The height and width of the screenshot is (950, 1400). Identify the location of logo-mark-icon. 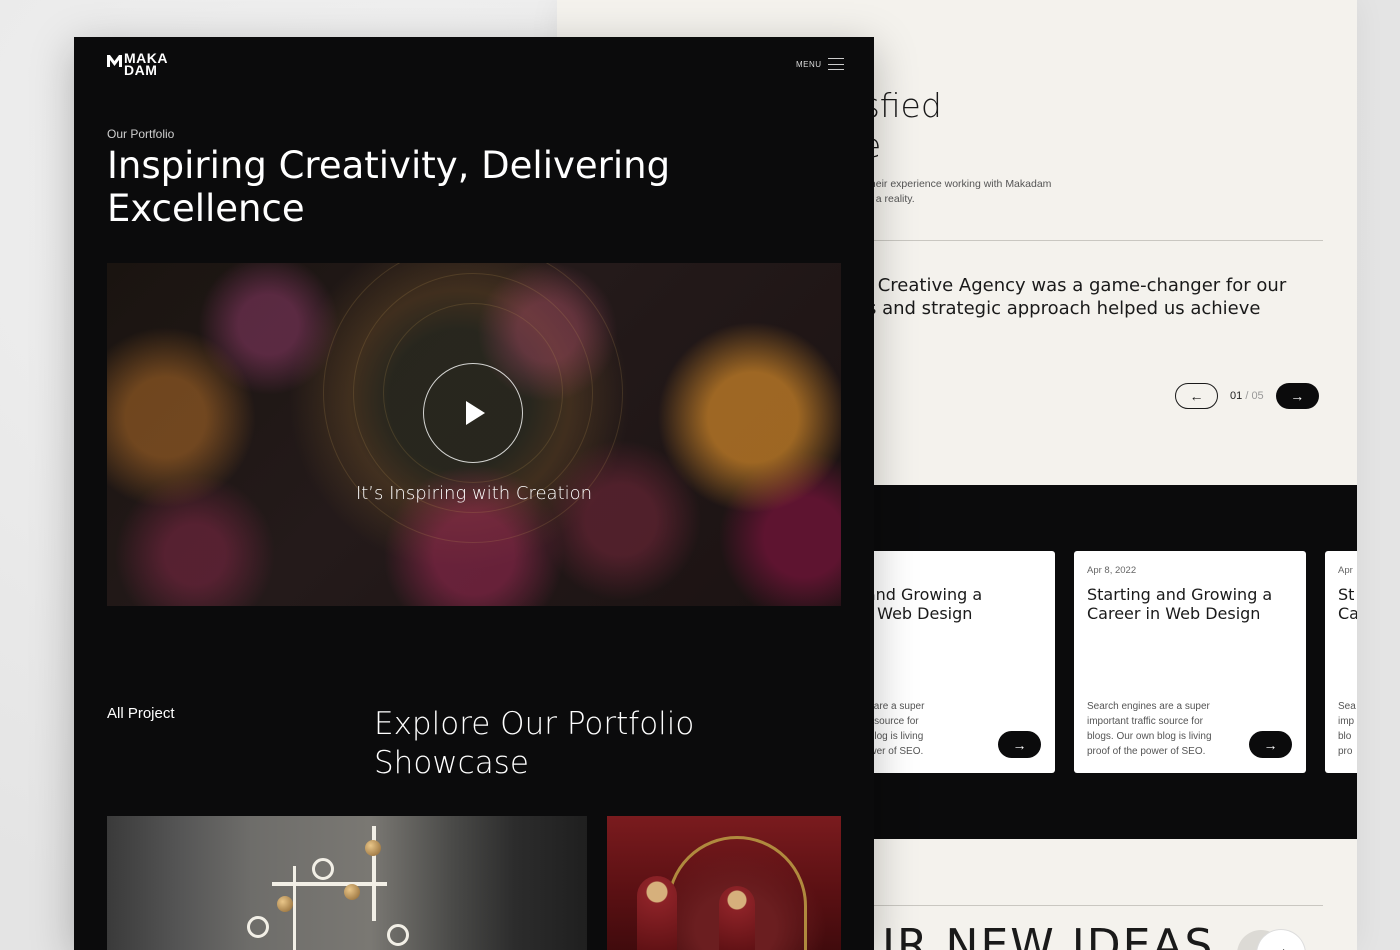
(114, 61).